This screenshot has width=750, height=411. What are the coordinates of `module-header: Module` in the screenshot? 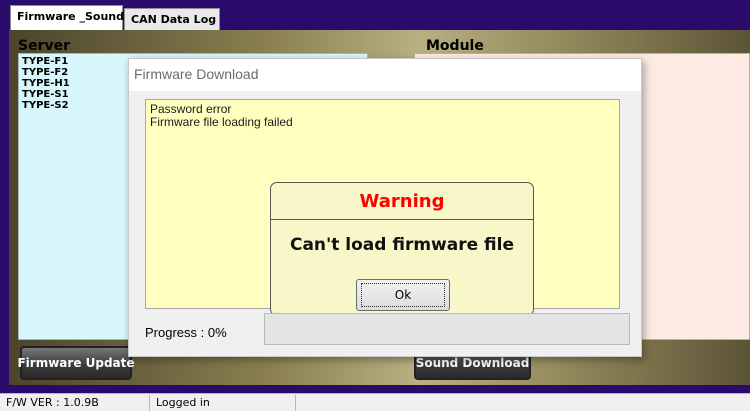 It's located at (455, 46).